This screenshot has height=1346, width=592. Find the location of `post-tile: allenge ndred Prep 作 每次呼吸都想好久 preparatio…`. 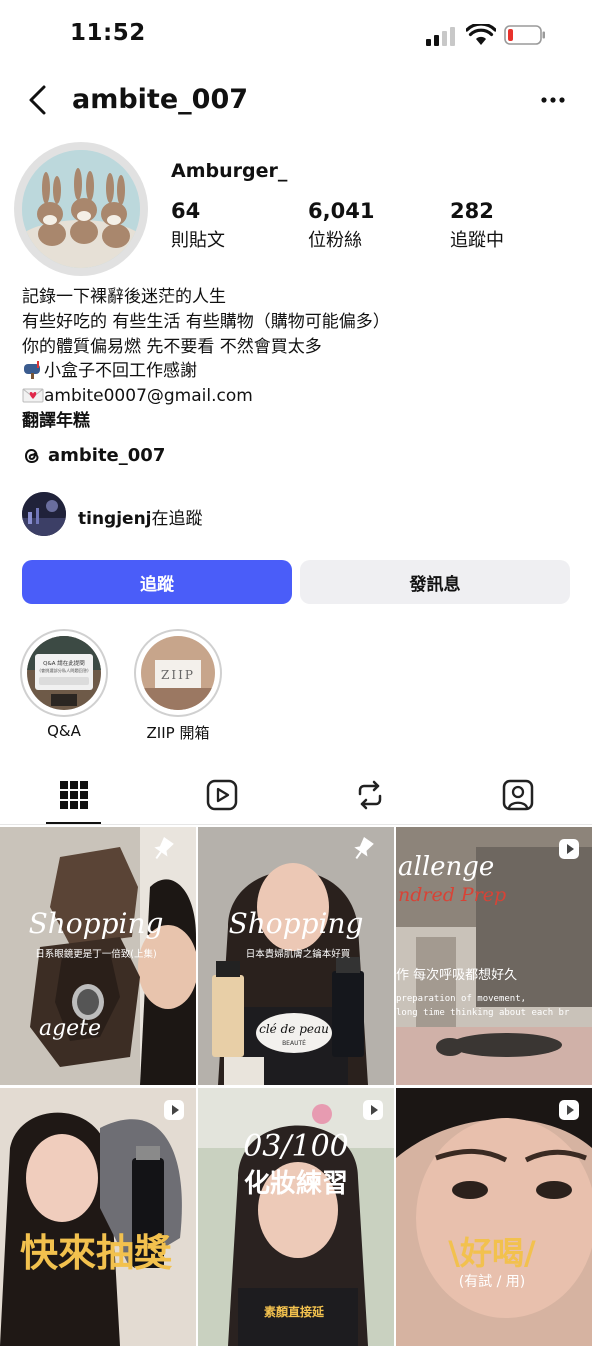

post-tile: allenge ndred Prep 作 每次呼吸都想好久 preparatio… is located at coordinates (494, 956).